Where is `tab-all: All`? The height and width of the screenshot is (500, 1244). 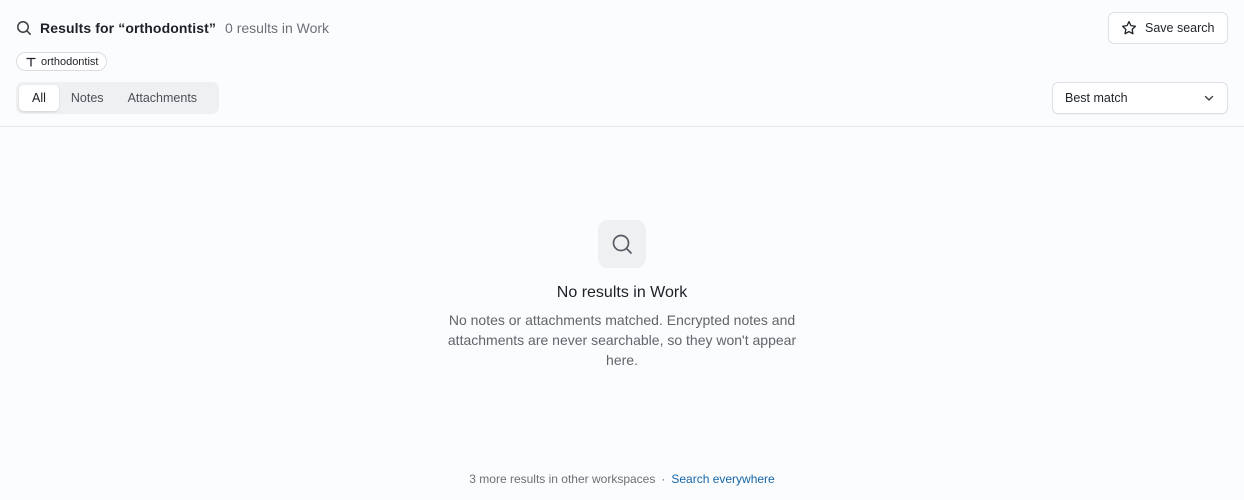 tab-all: All is located at coordinates (39, 98).